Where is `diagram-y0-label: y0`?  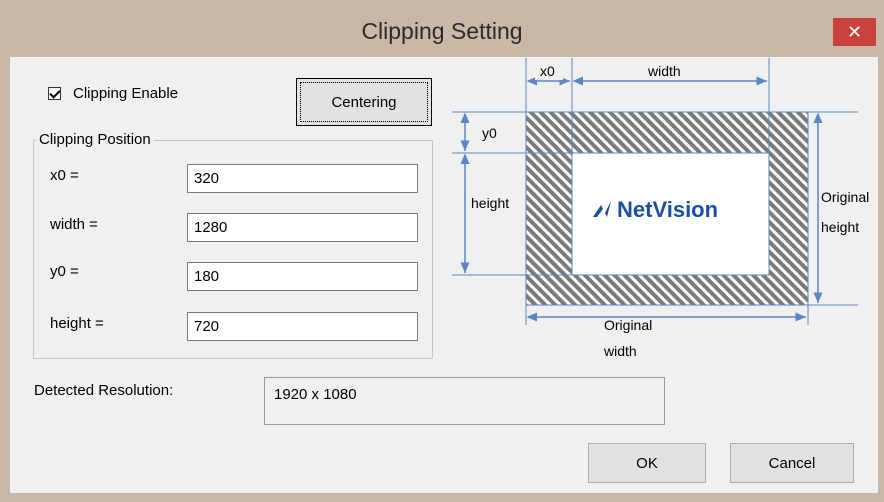 diagram-y0-label: y0 is located at coordinates (489, 133).